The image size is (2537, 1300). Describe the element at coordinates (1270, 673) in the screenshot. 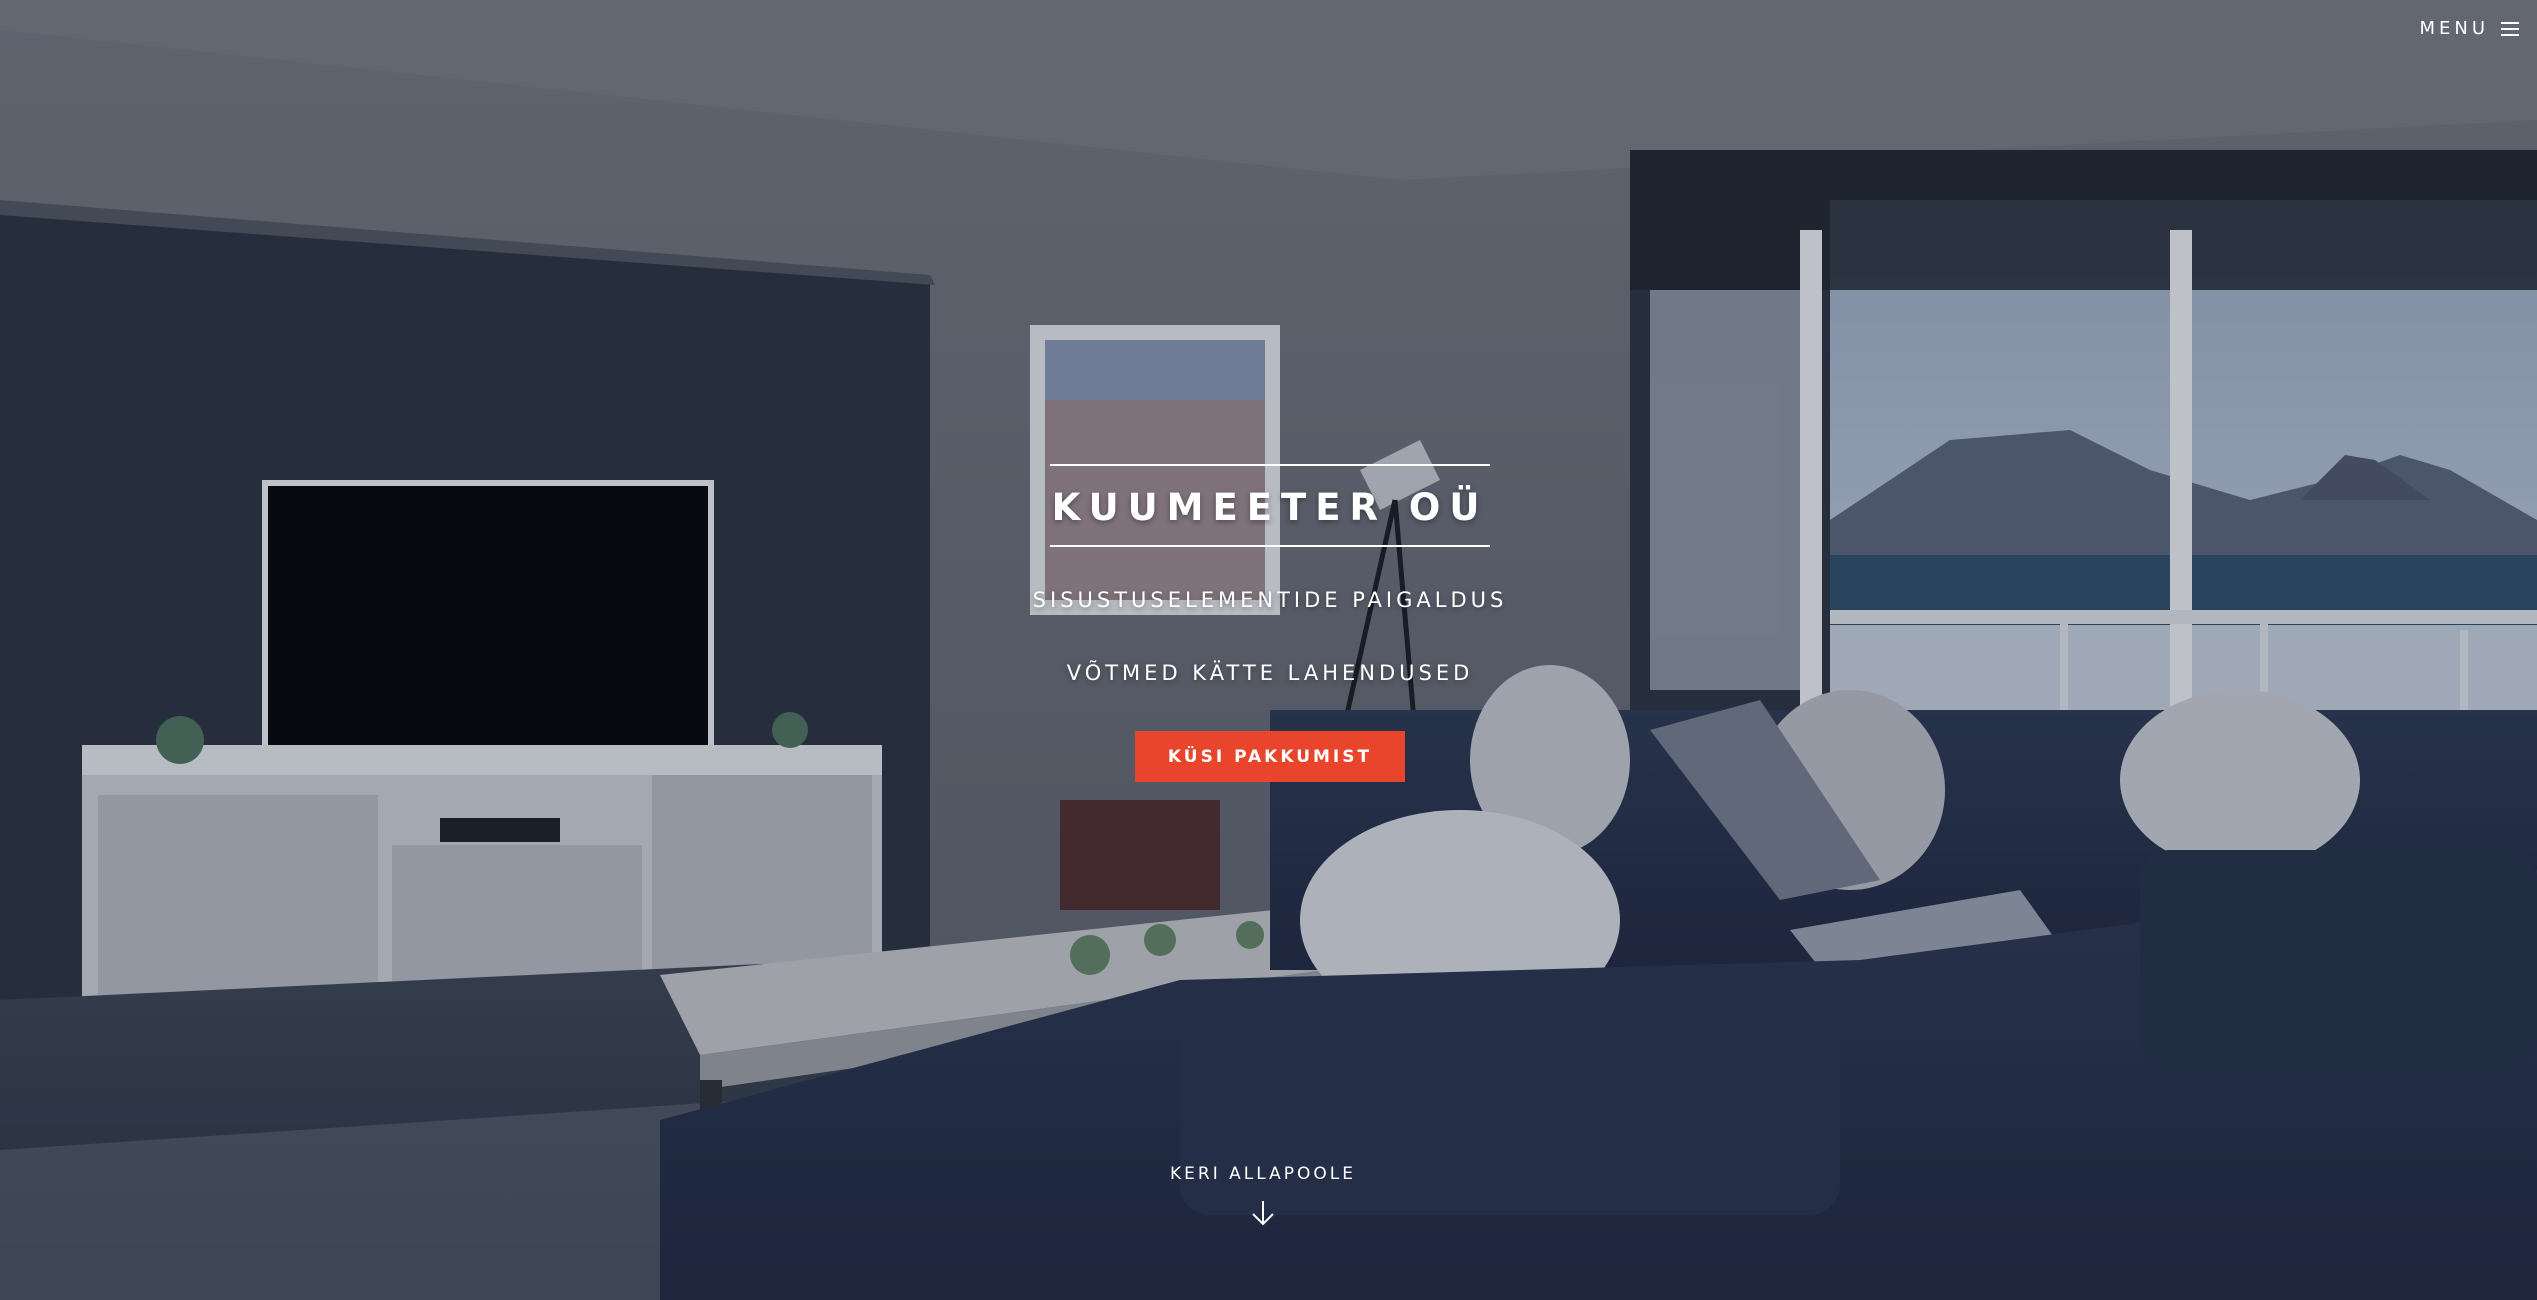

I see `hero-subtitle-solutions: VÕTMED KÄTTE LAHENDUSED` at that location.